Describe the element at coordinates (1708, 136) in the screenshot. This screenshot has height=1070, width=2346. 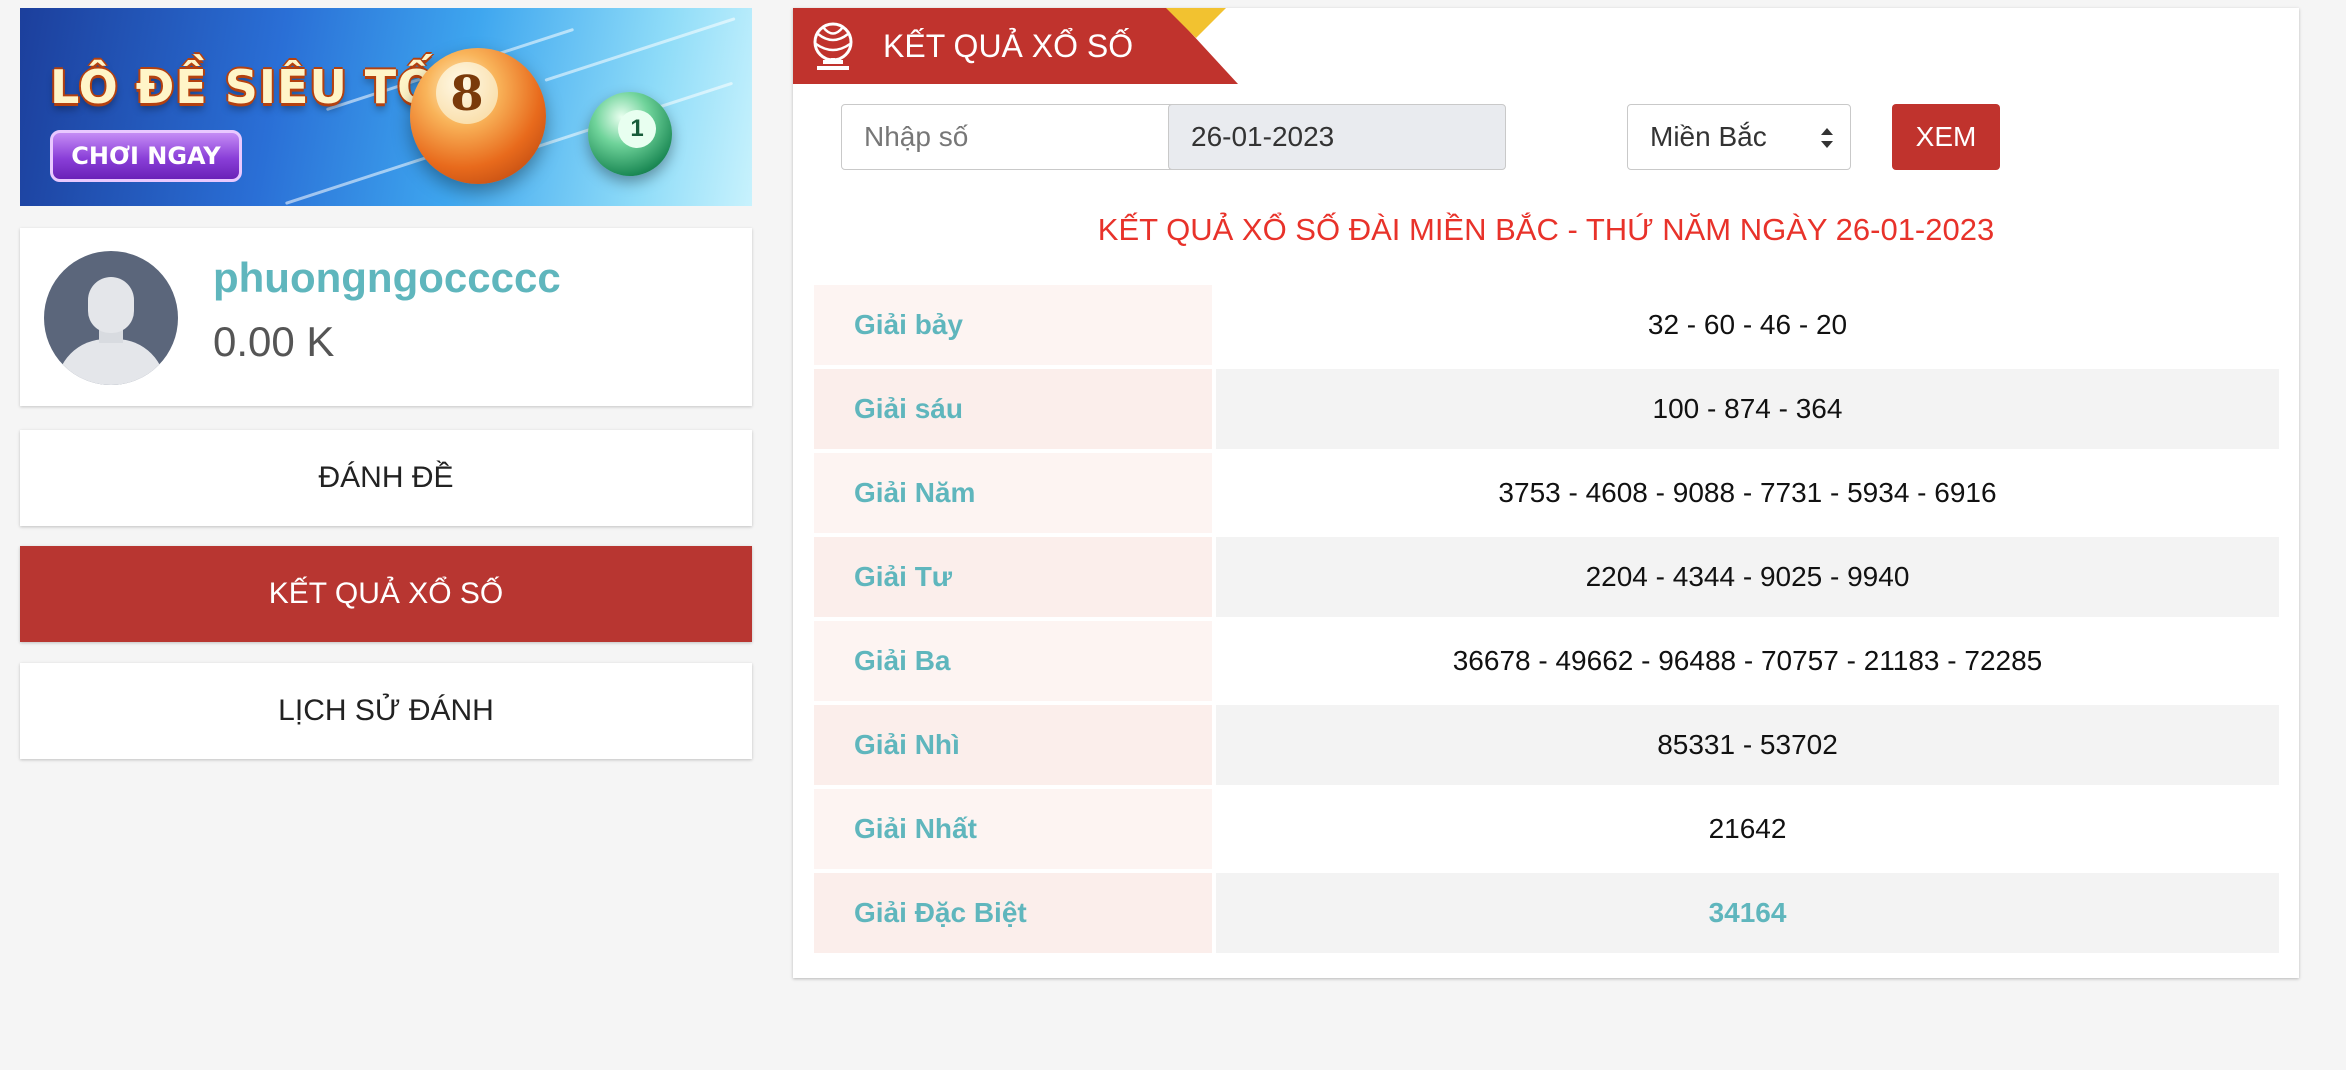
I see `region-select-value: Miền Bắc` at that location.